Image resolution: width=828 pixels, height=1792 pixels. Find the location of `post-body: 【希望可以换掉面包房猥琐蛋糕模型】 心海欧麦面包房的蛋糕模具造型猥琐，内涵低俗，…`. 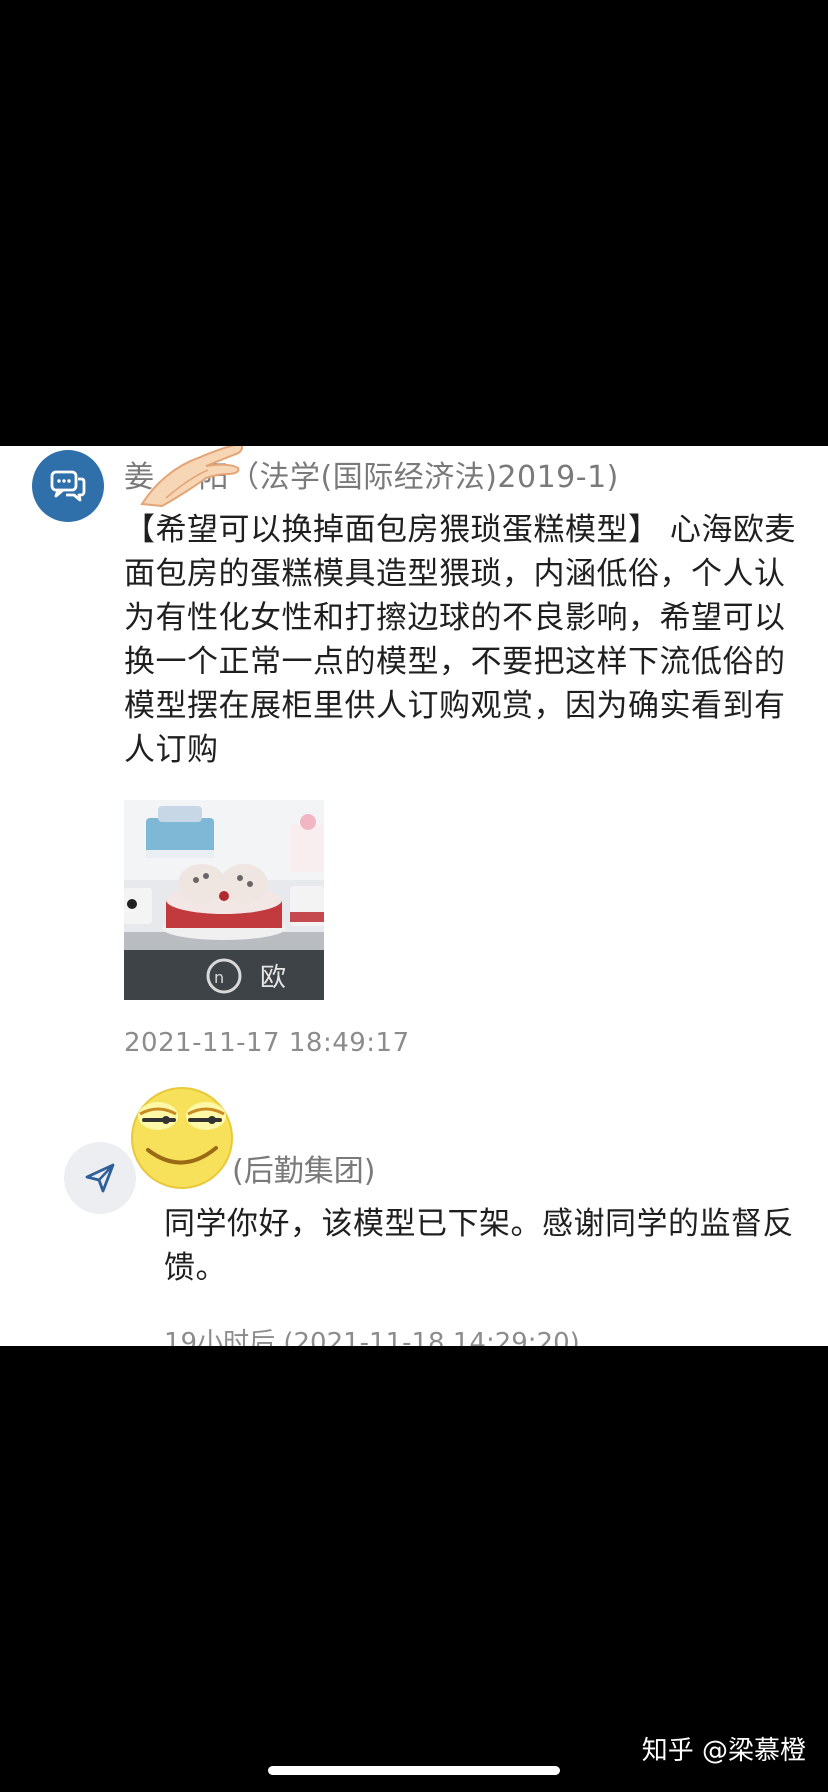

post-body: 【希望可以换掉面包房猥琐蛋糕模型】 心海欧麦面包房的蛋糕模具造型猥琐，内涵低俗，… is located at coordinates (460, 640).